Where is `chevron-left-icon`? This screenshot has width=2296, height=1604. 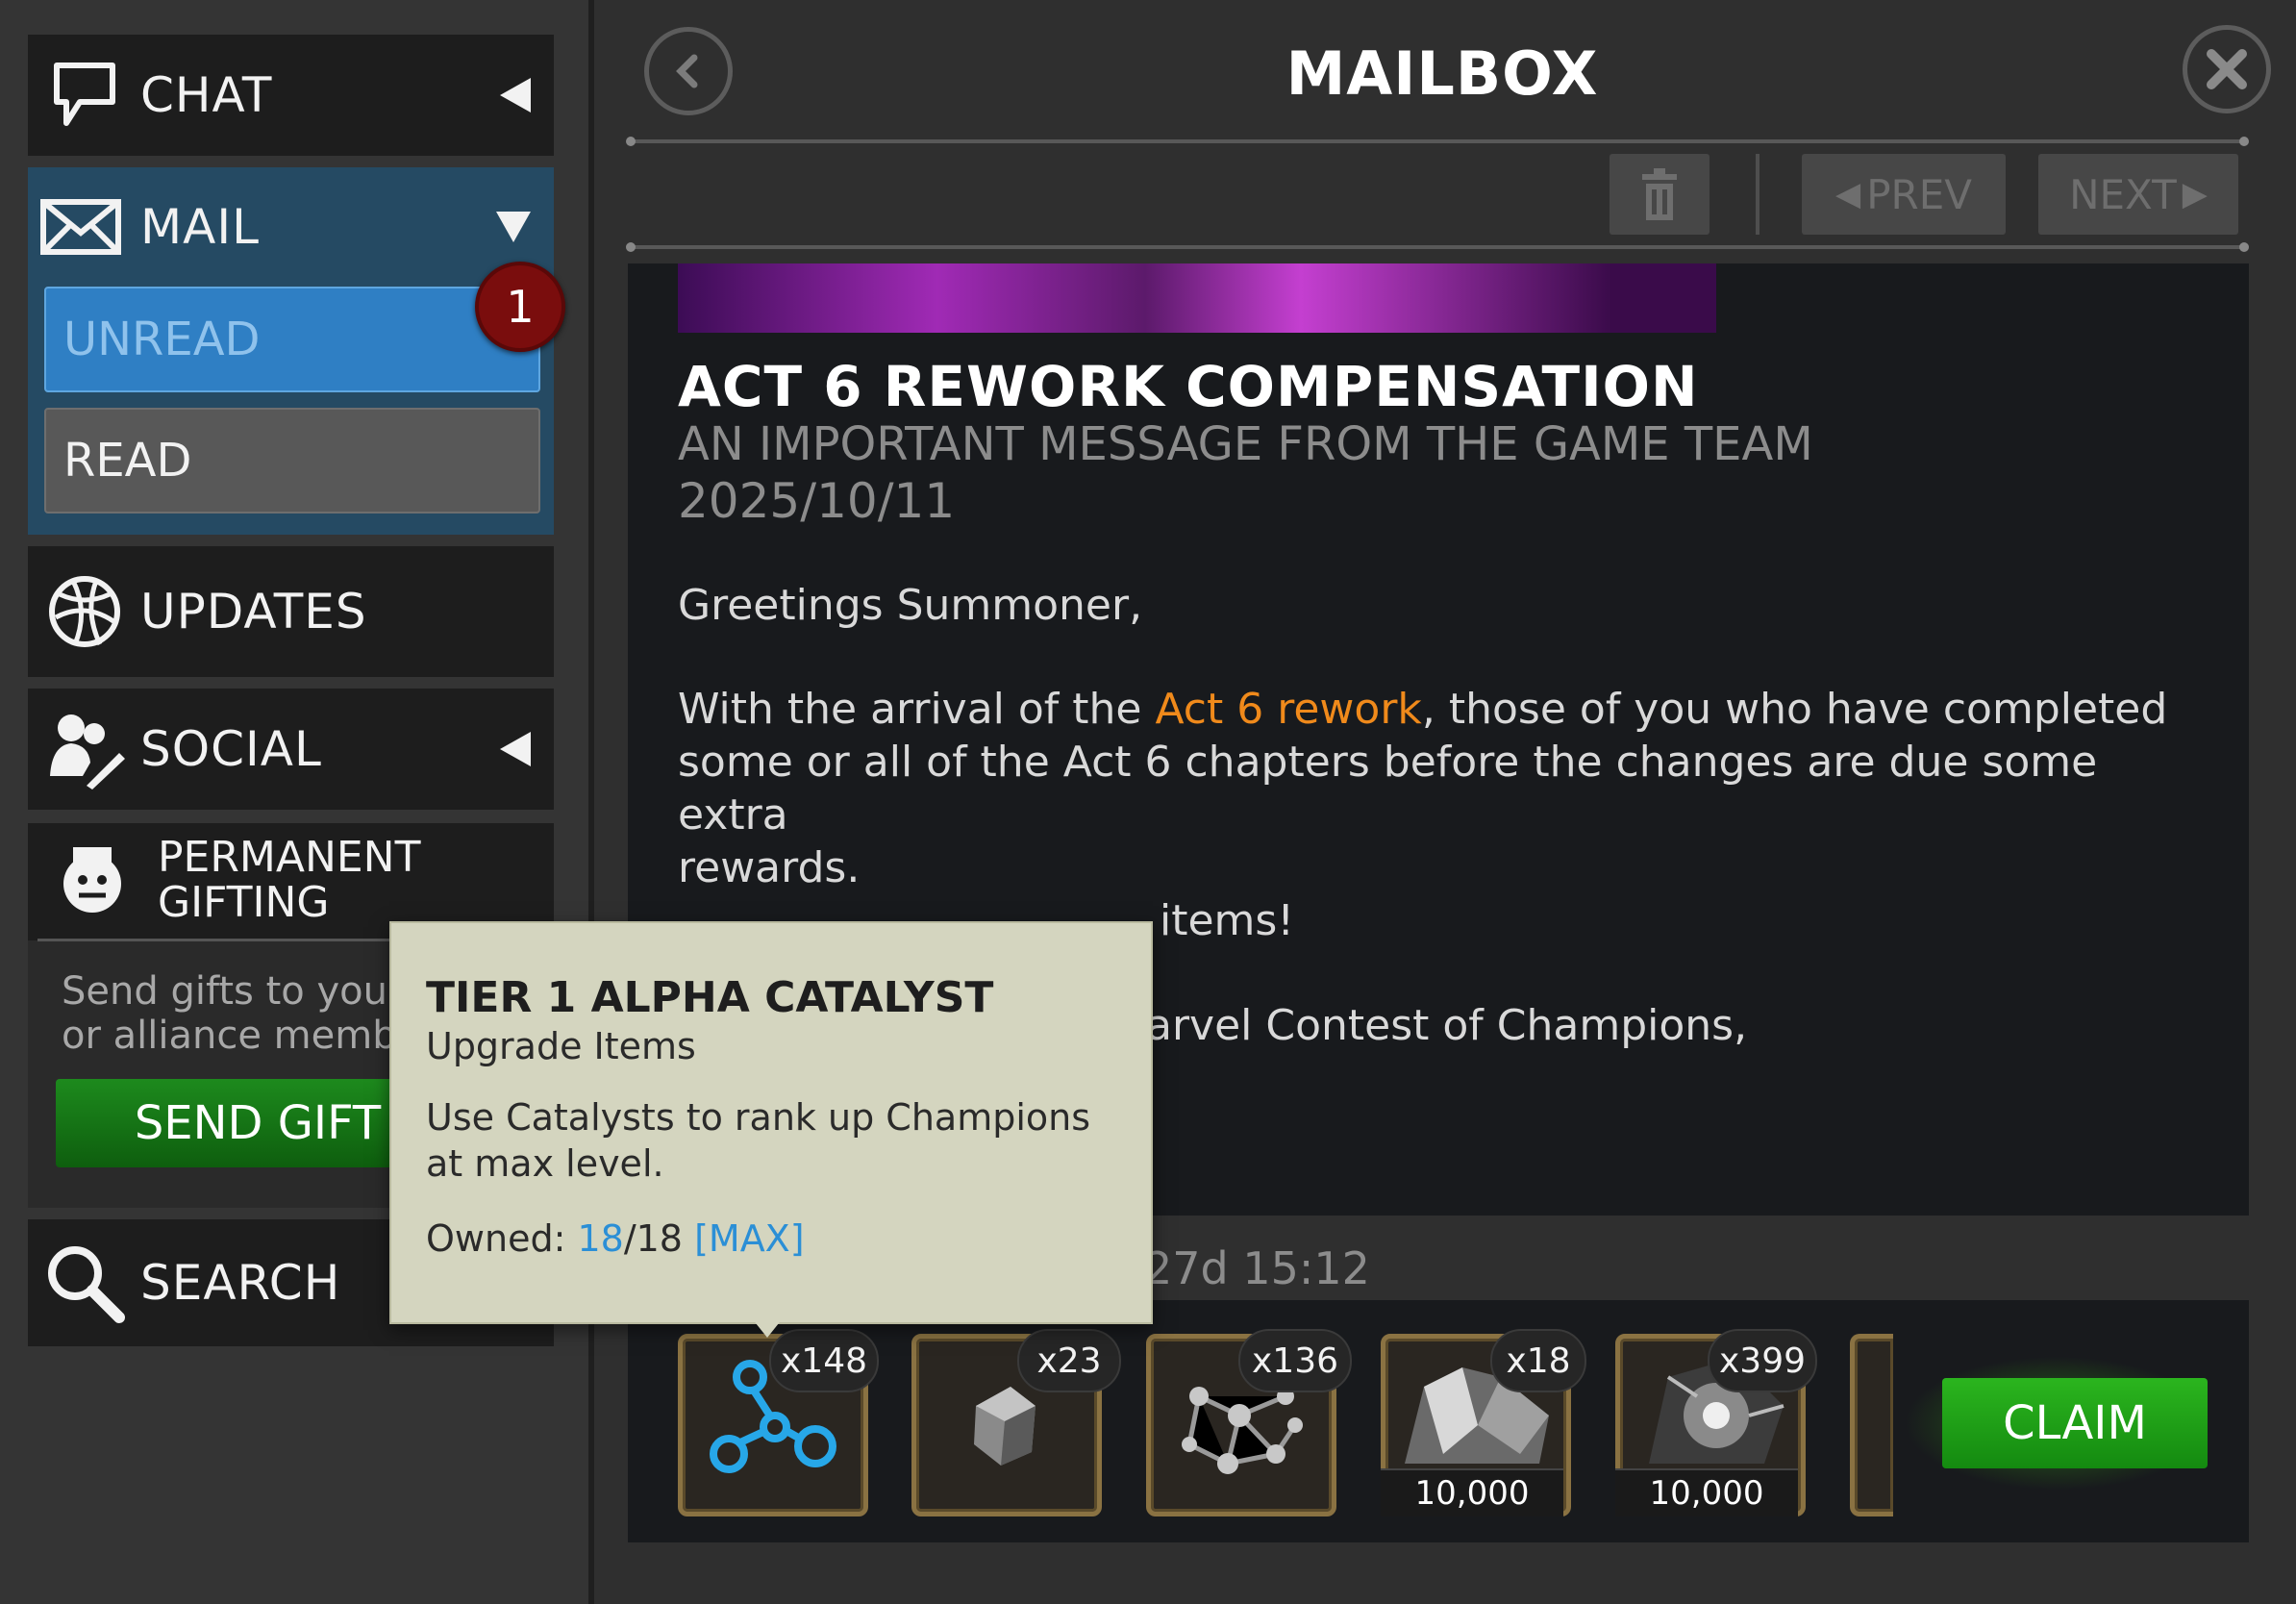
chevron-left-icon is located at coordinates (687, 71).